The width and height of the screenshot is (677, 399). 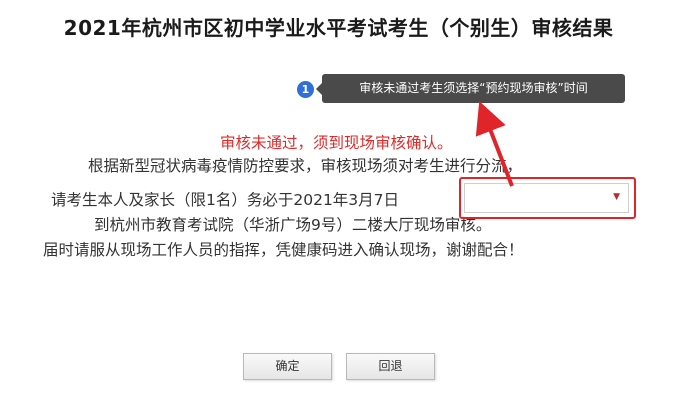 I want to click on confirm-button: 确定, so click(x=287, y=366).